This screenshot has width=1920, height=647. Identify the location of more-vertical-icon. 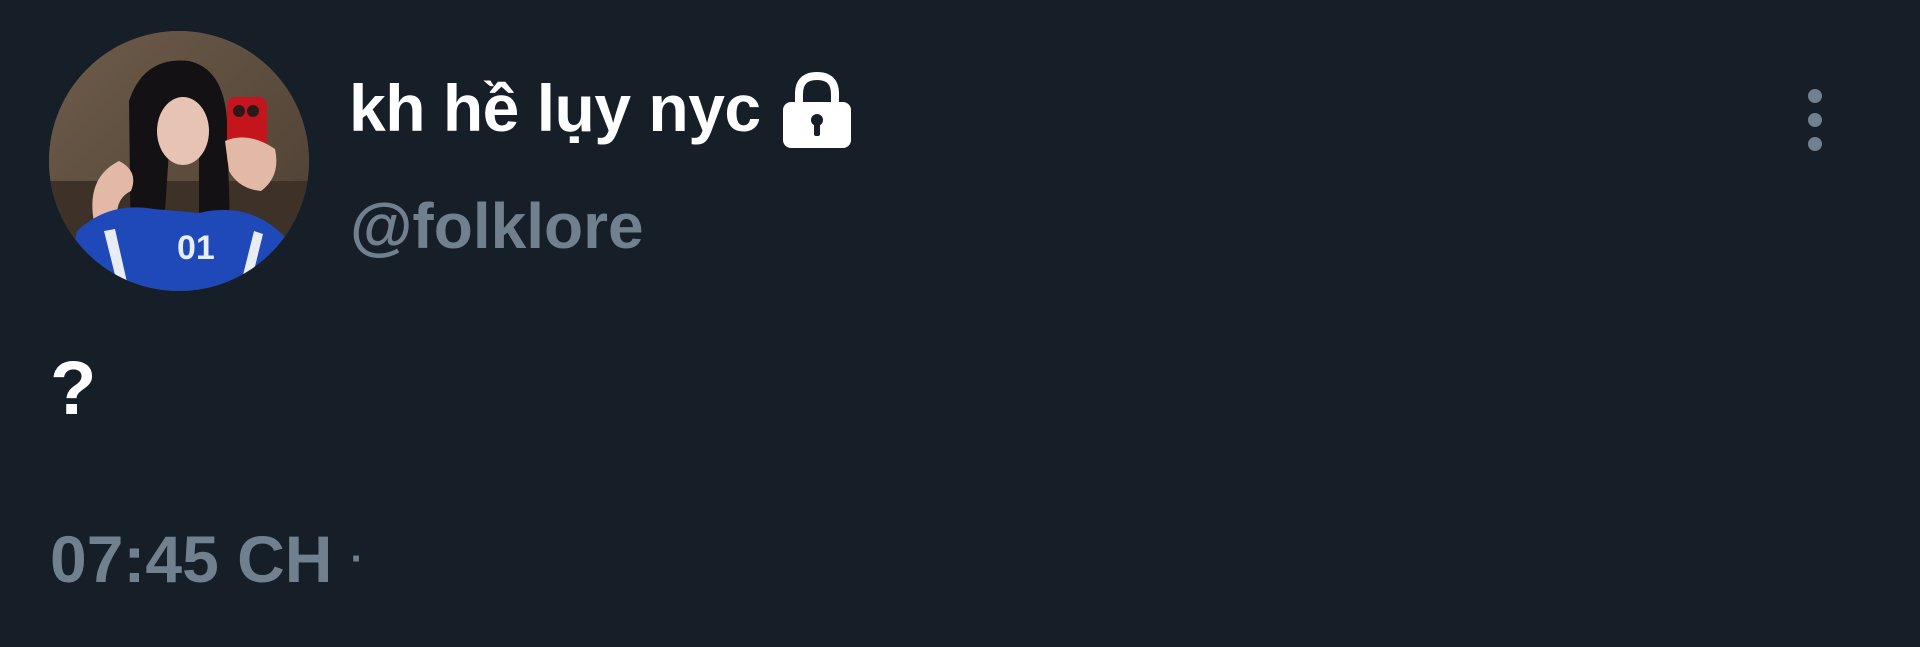
(1815, 120).